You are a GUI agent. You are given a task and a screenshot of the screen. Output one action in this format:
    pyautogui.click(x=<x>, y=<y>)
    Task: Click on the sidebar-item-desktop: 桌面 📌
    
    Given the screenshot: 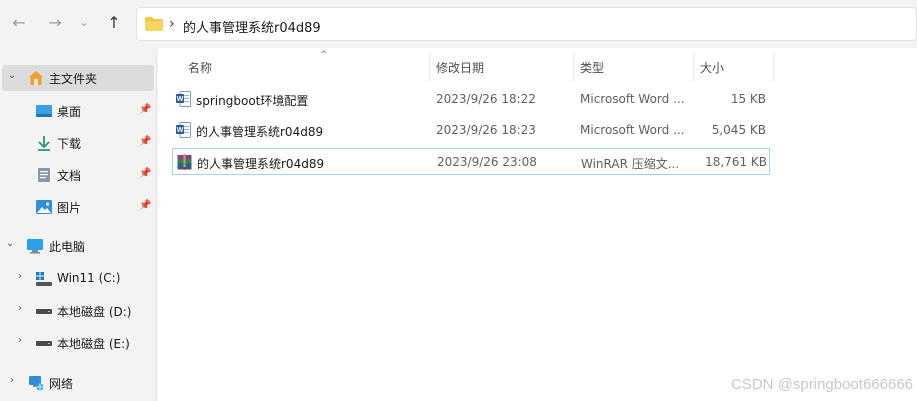 What is the action you would take?
    pyautogui.click(x=78, y=111)
    